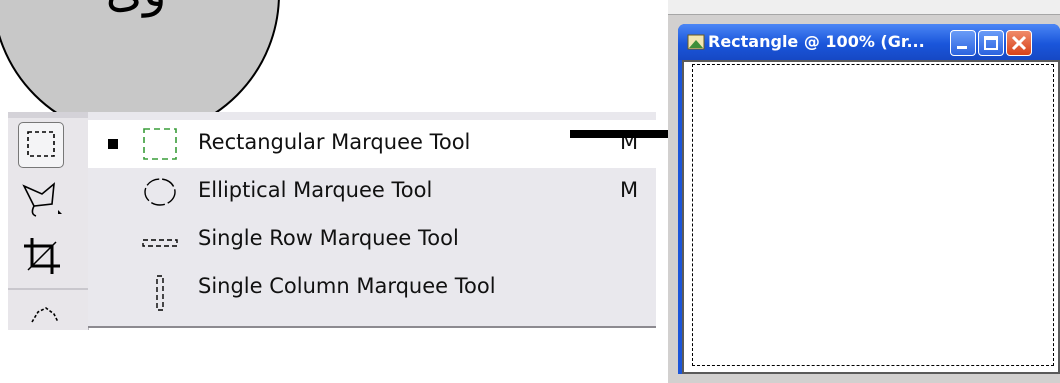 The image size is (1060, 383). I want to click on tools-panel-top-strip, so click(48, 115).